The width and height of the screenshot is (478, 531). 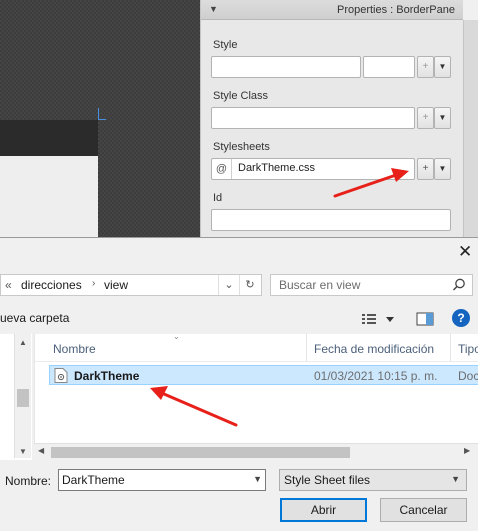 What do you see at coordinates (425, 169) in the screenshot?
I see `stylesheets-add-button: +` at bounding box center [425, 169].